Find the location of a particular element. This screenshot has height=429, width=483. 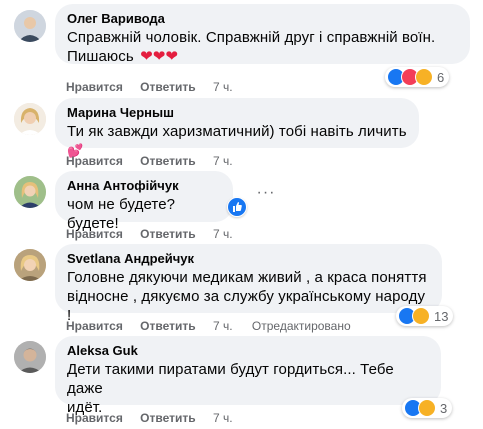

comment-text-segment: Пишаюсь is located at coordinates (100, 56).